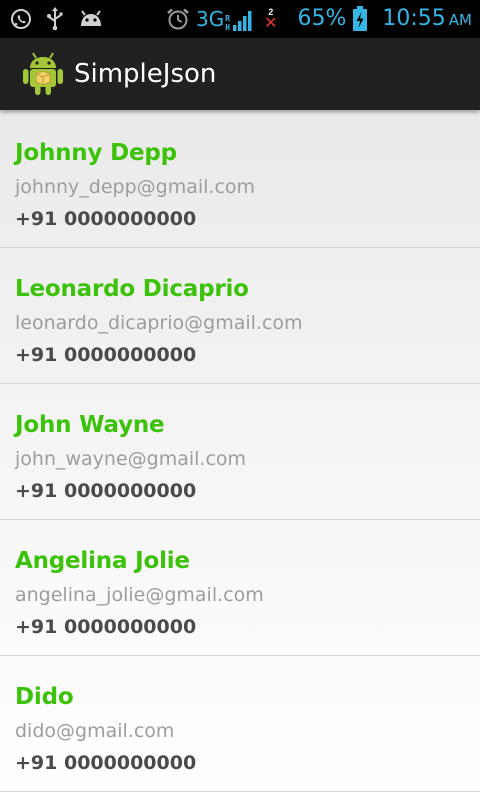 The image size is (480, 800). Describe the element at coordinates (102, 561) in the screenshot. I see `contact-name: Angelina Jolie` at that location.